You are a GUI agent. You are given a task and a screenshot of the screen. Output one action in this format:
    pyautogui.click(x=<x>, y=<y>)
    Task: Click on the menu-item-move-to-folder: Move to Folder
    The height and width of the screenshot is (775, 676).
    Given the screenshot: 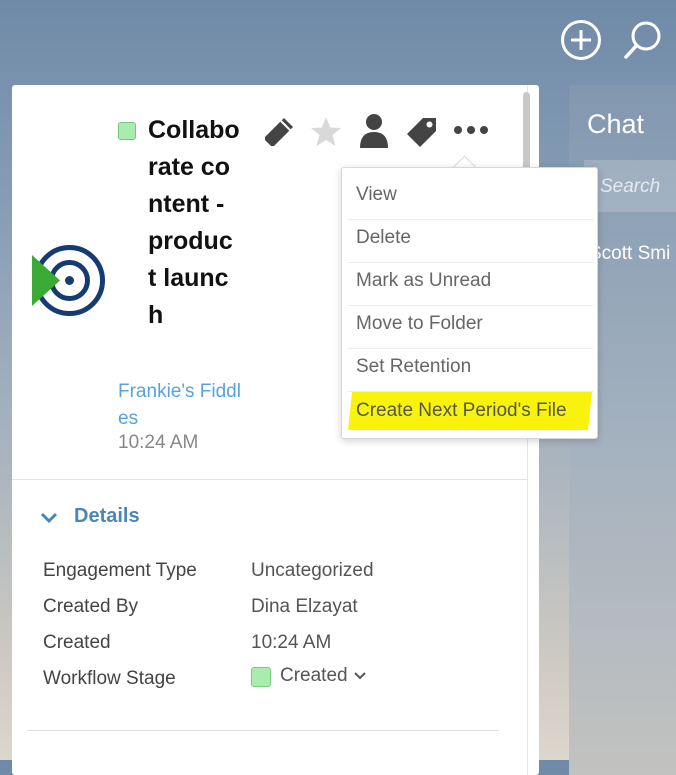 What is the action you would take?
    pyautogui.click(x=470, y=326)
    